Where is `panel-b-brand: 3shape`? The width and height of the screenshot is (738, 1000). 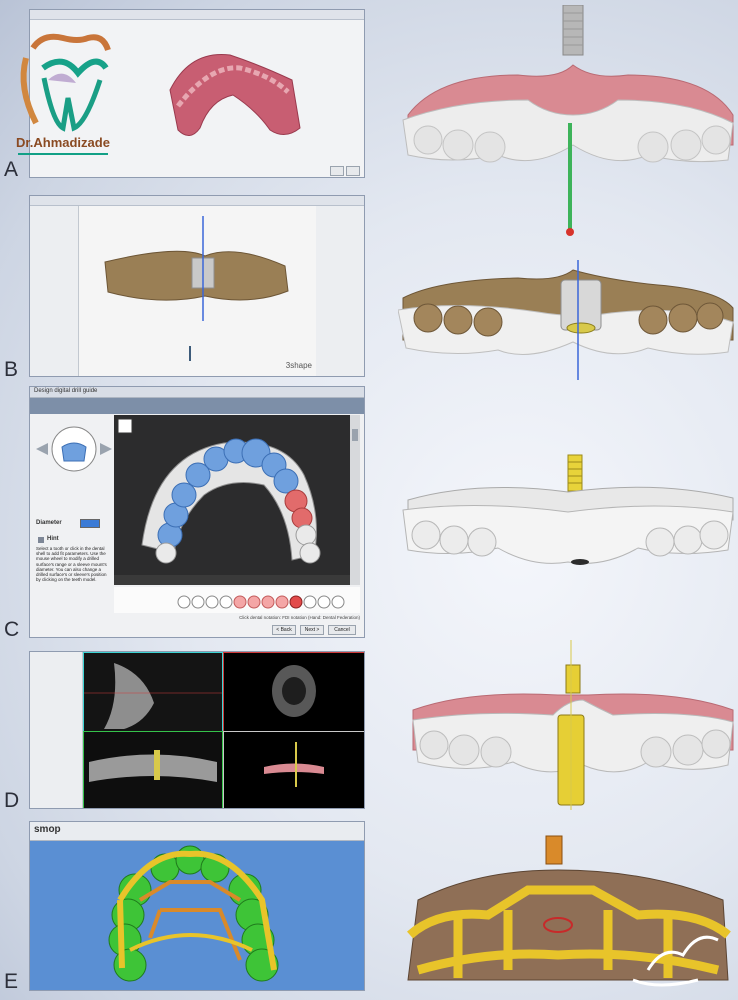 panel-b-brand: 3shape is located at coordinates (298, 365).